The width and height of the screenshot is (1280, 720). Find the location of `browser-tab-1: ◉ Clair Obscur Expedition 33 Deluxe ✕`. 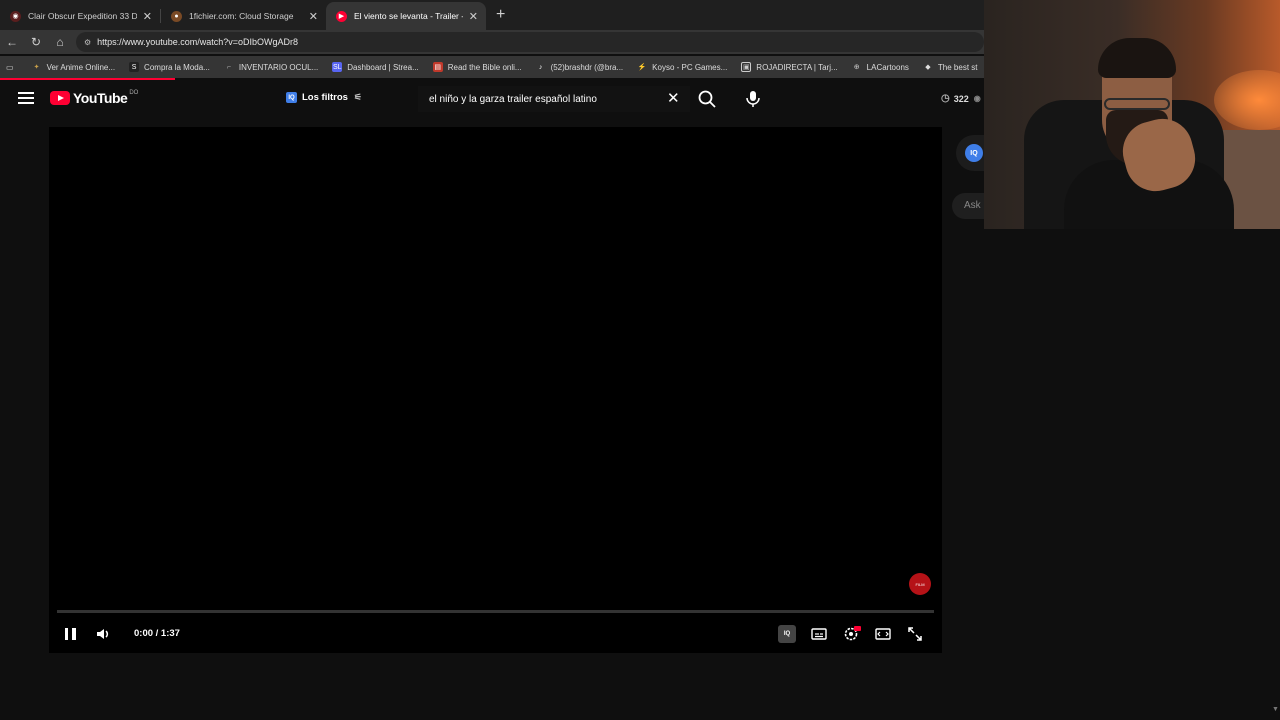

browser-tab-1: ◉ Clair Obscur Expedition 33 Deluxe ✕ is located at coordinates (80, 16).